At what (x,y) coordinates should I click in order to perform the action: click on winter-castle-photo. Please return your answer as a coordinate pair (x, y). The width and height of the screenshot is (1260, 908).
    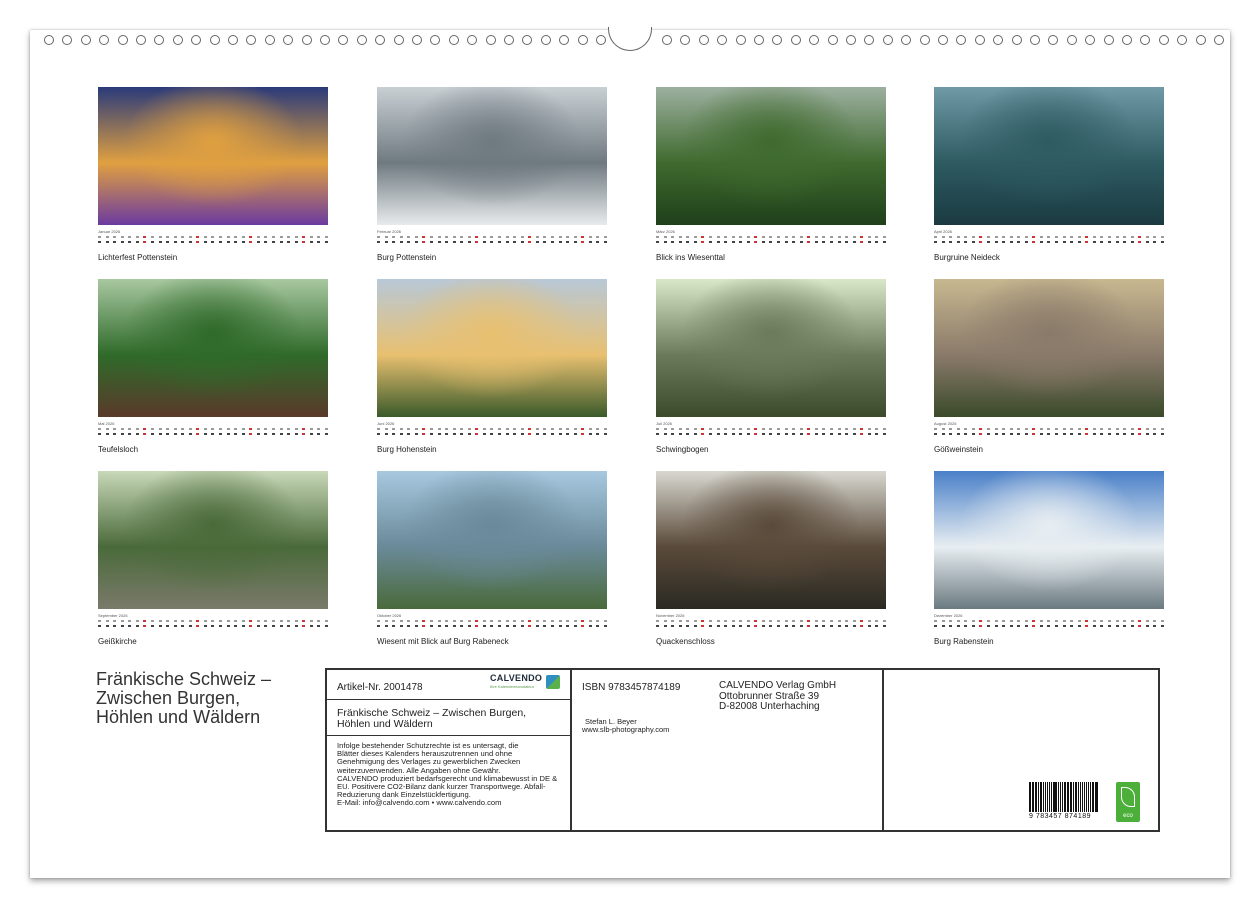
    Looking at the image, I should click on (1049, 540).